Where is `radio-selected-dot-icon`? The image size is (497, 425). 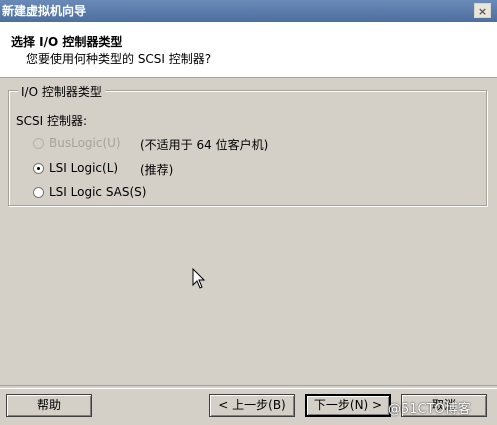 radio-selected-dot-icon is located at coordinates (38, 168).